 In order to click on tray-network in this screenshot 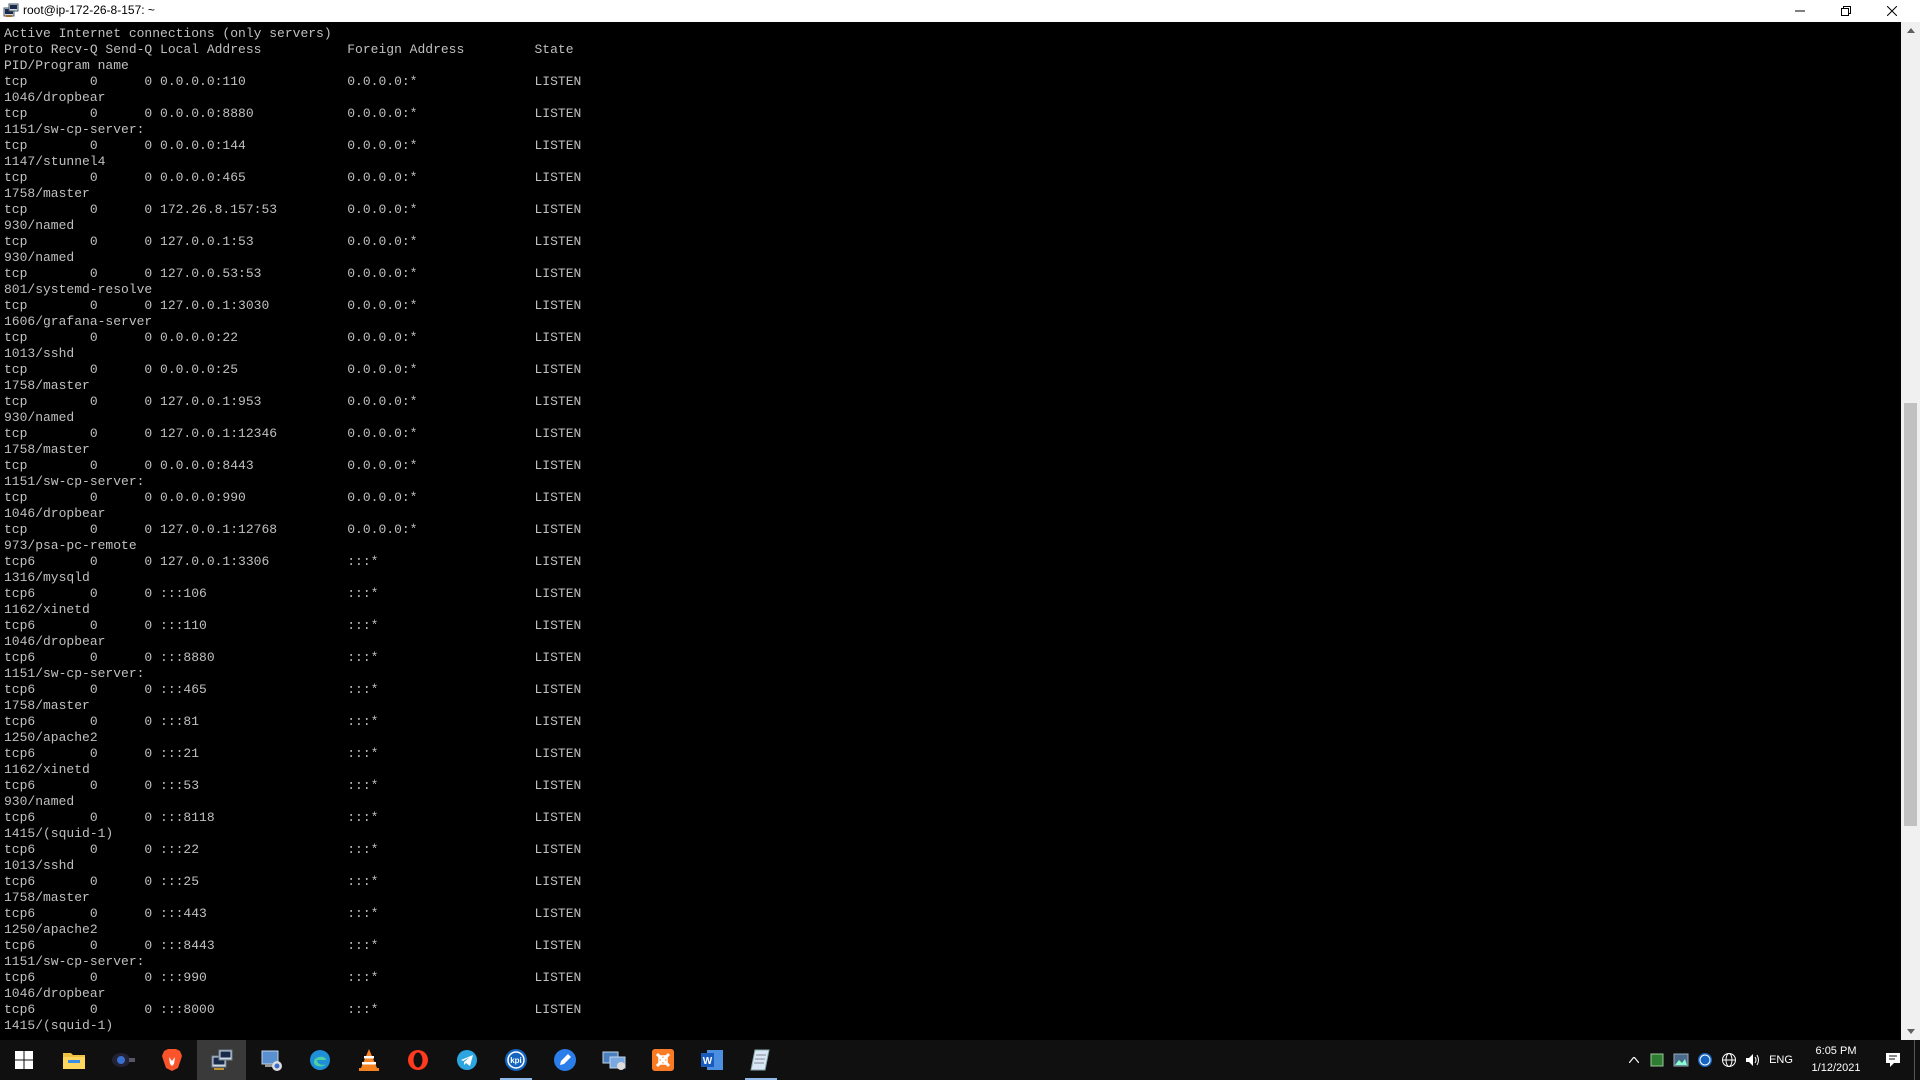, I will do `click(1729, 1060)`.